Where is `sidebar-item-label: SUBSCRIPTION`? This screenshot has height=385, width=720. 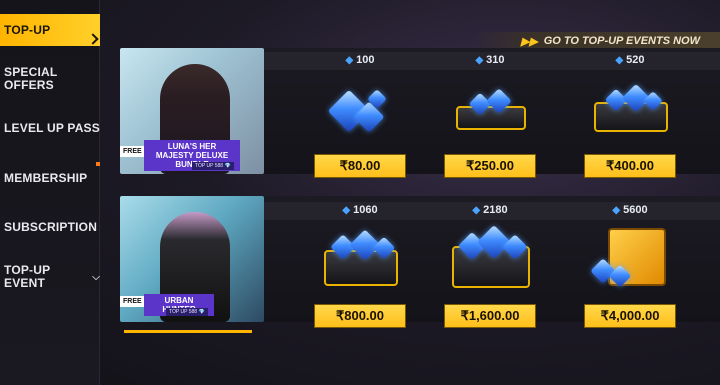
sidebar-item-label: SUBSCRIPTION is located at coordinates (51, 226).